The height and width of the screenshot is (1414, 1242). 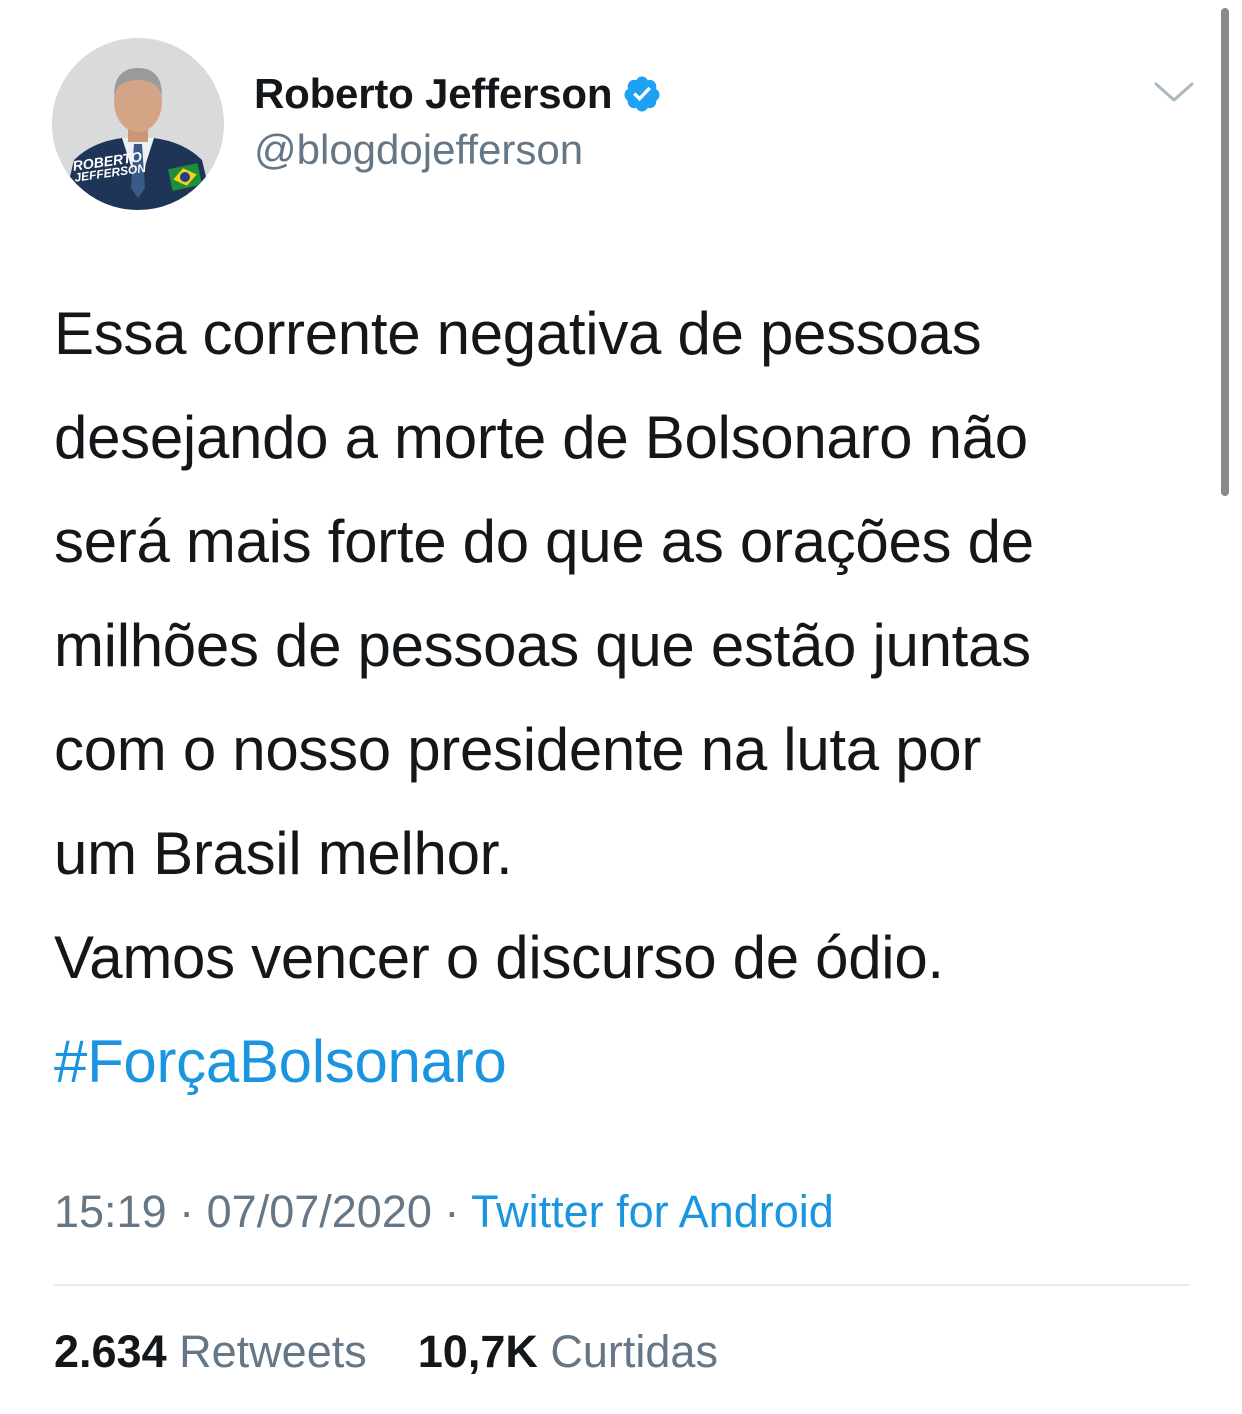 I want to click on author-name: Roberto Jefferson, so click(x=433, y=94).